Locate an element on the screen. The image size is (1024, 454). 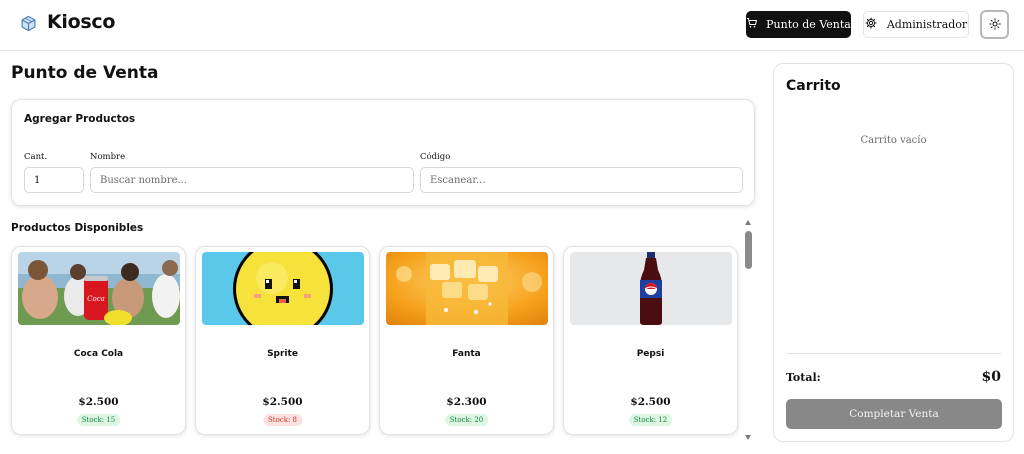
complete-sale-button: Completar Venta is located at coordinates (894, 414).